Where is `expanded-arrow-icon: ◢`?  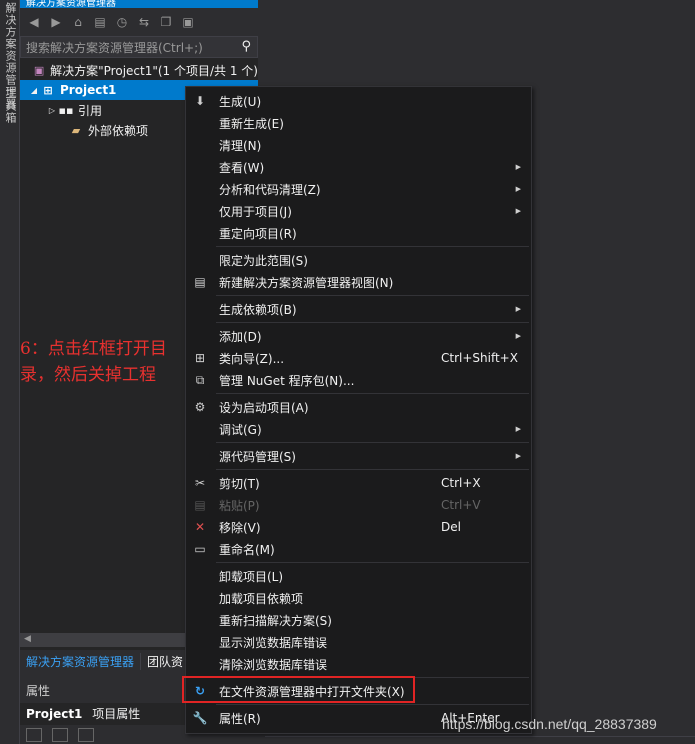
expanded-arrow-icon: ◢ is located at coordinates (34, 90).